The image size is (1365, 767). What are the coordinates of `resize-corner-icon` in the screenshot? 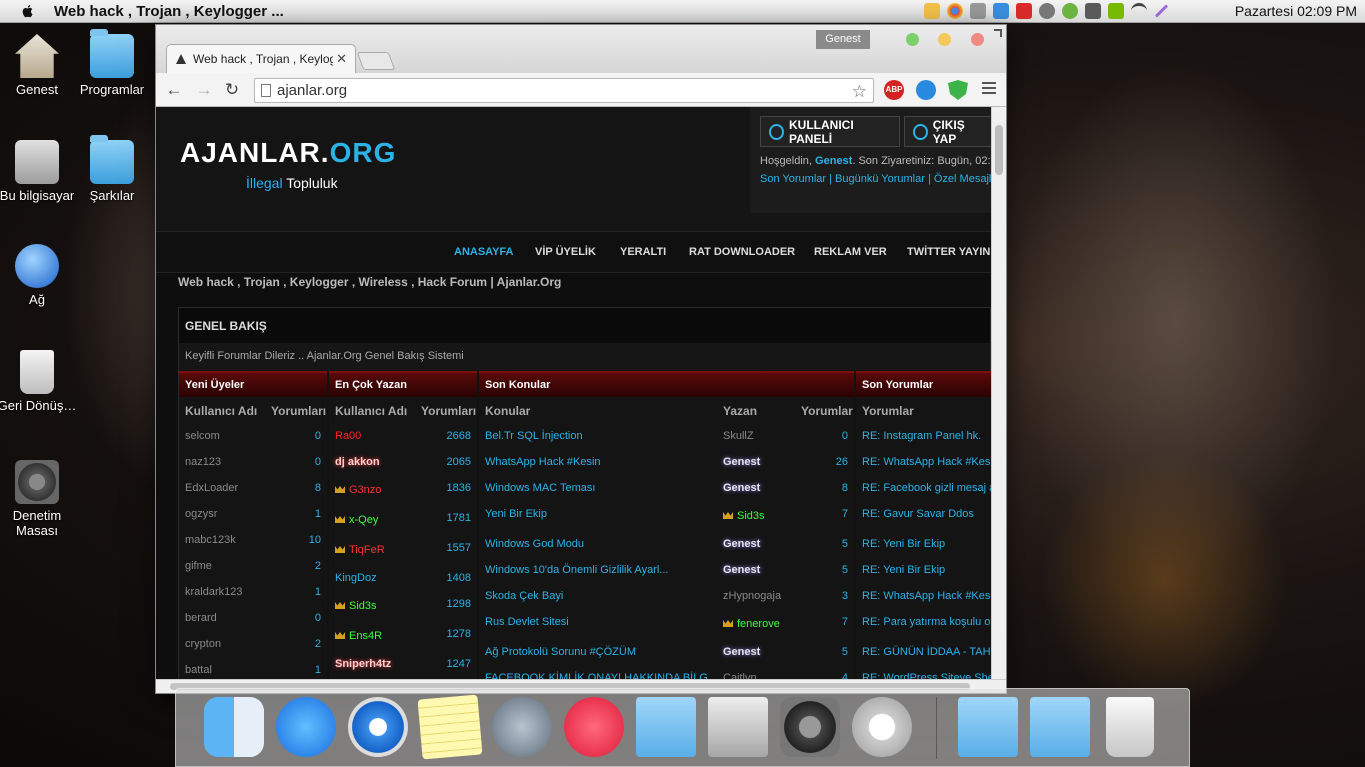 It's located at (998, 33).